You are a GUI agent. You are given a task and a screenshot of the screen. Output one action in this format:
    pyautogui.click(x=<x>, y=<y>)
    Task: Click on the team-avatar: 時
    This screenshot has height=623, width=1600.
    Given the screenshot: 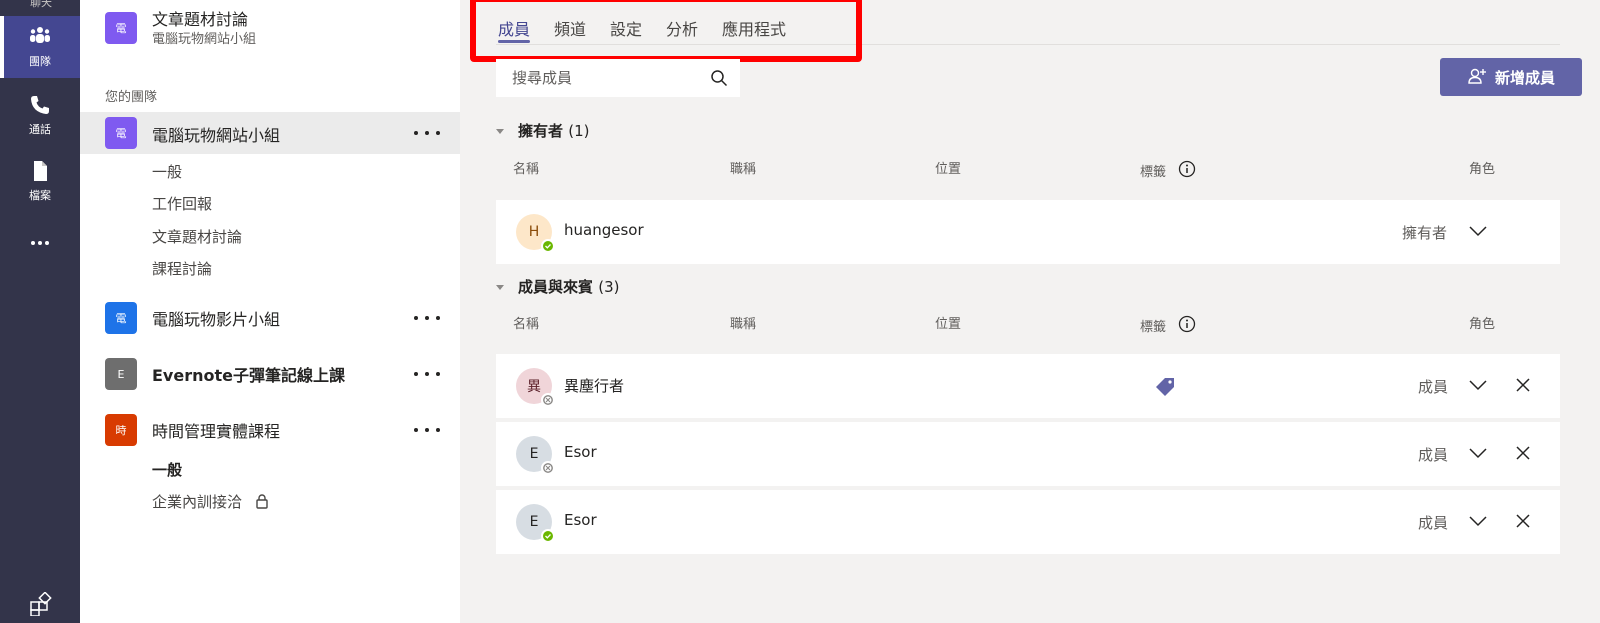 What is the action you would take?
    pyautogui.click(x=121, y=430)
    